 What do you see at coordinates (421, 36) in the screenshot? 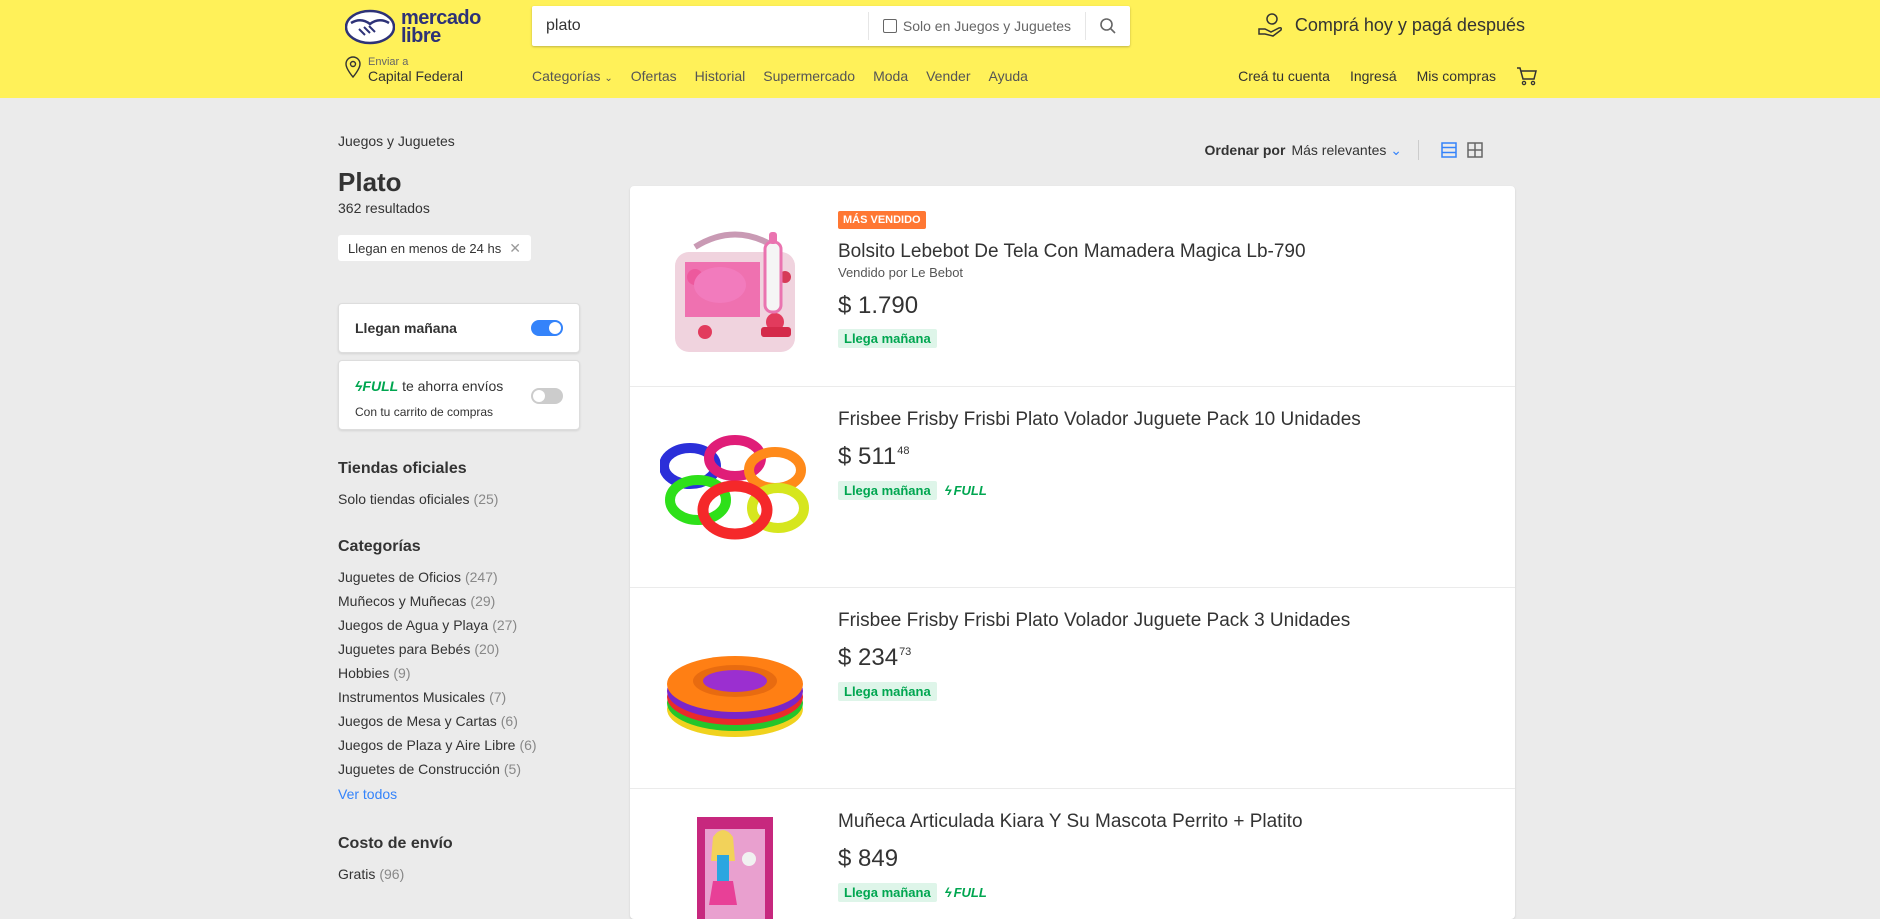
I see `logo-text-line2: libre` at bounding box center [421, 36].